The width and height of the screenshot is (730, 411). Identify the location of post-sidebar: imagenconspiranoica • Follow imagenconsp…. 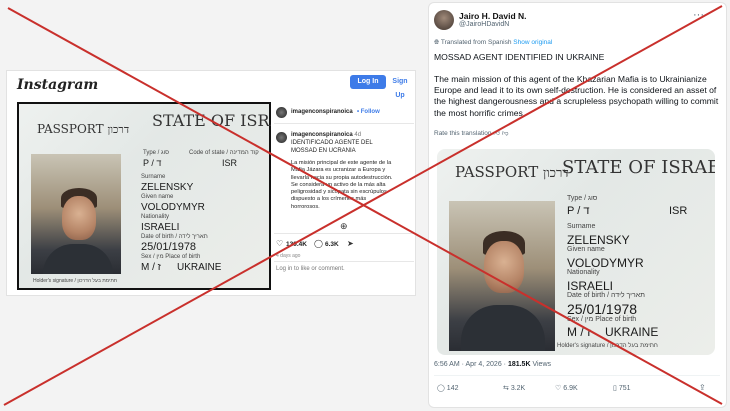
(344, 196).